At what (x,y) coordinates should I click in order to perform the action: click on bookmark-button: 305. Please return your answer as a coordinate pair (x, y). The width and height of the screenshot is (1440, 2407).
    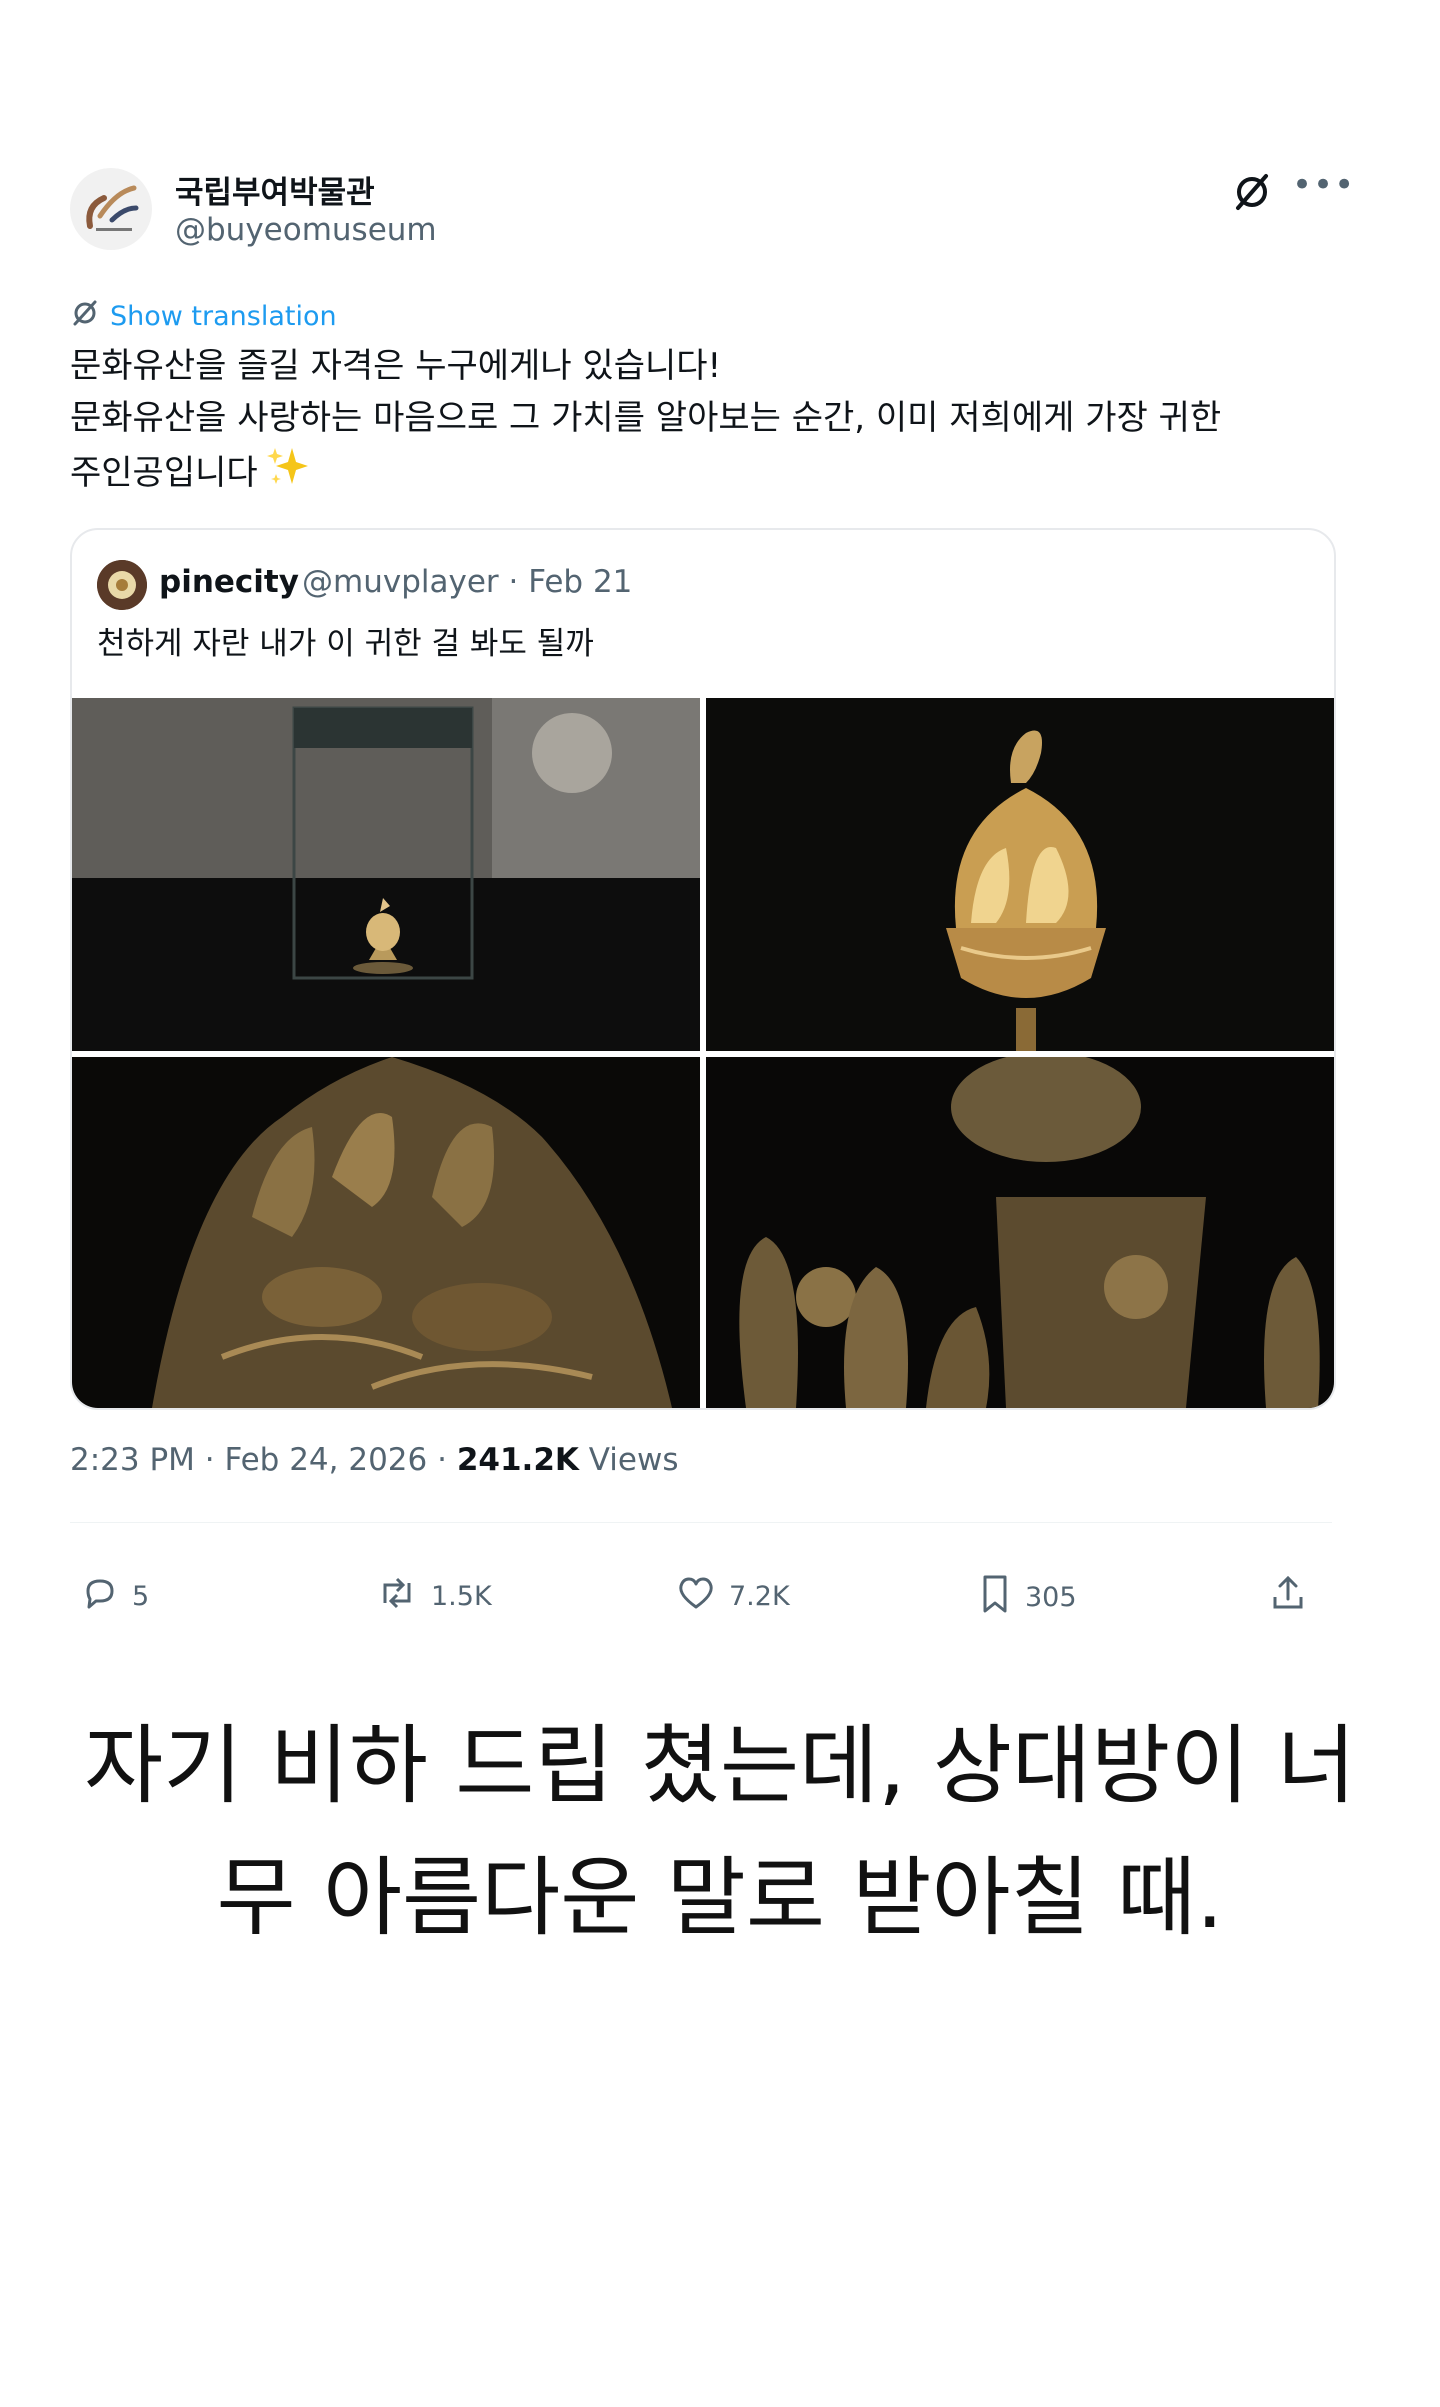
    Looking at the image, I should click on (1027, 1597).